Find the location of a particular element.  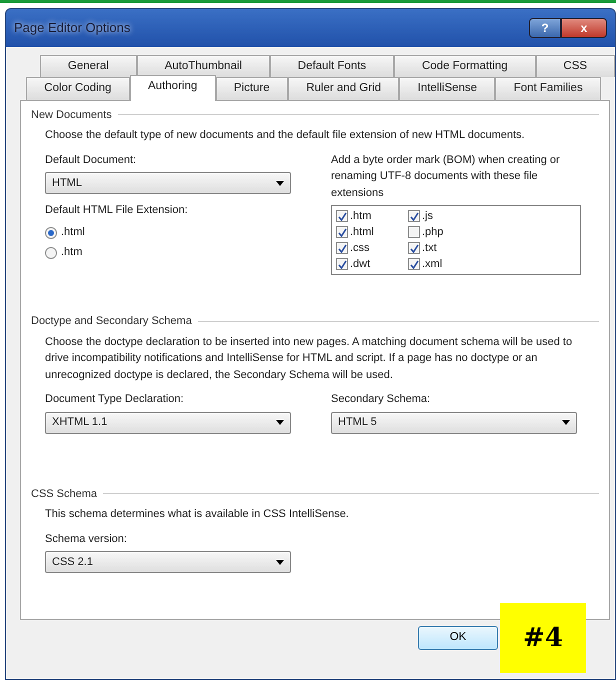

checkbox-label: .css is located at coordinates (360, 248).